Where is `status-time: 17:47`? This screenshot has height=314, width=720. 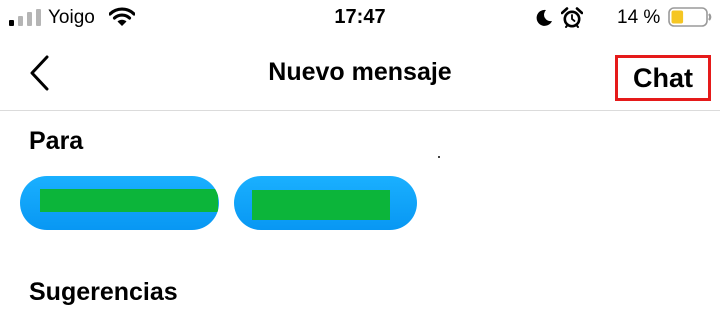 status-time: 17:47 is located at coordinates (360, 17).